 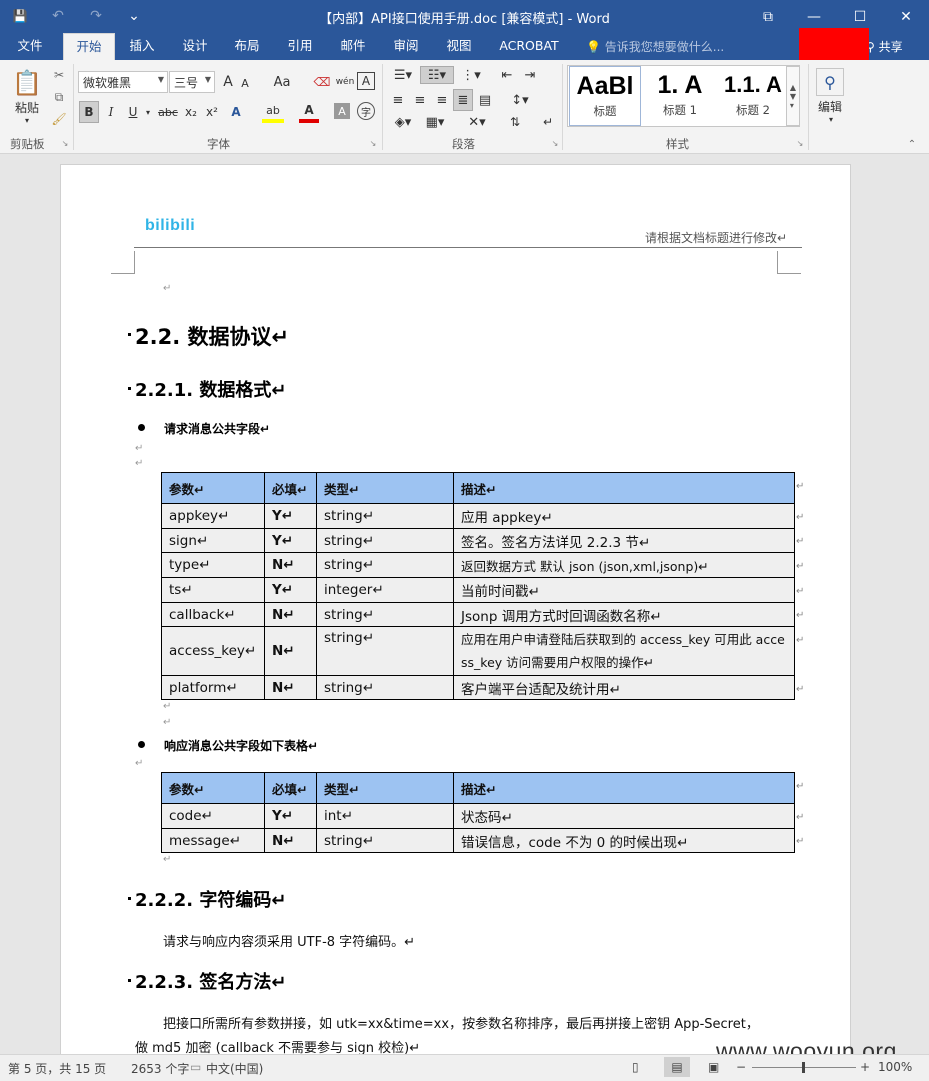 I want to click on page-count: 第 5 页，共 15 页, so click(x=57, y=1068).